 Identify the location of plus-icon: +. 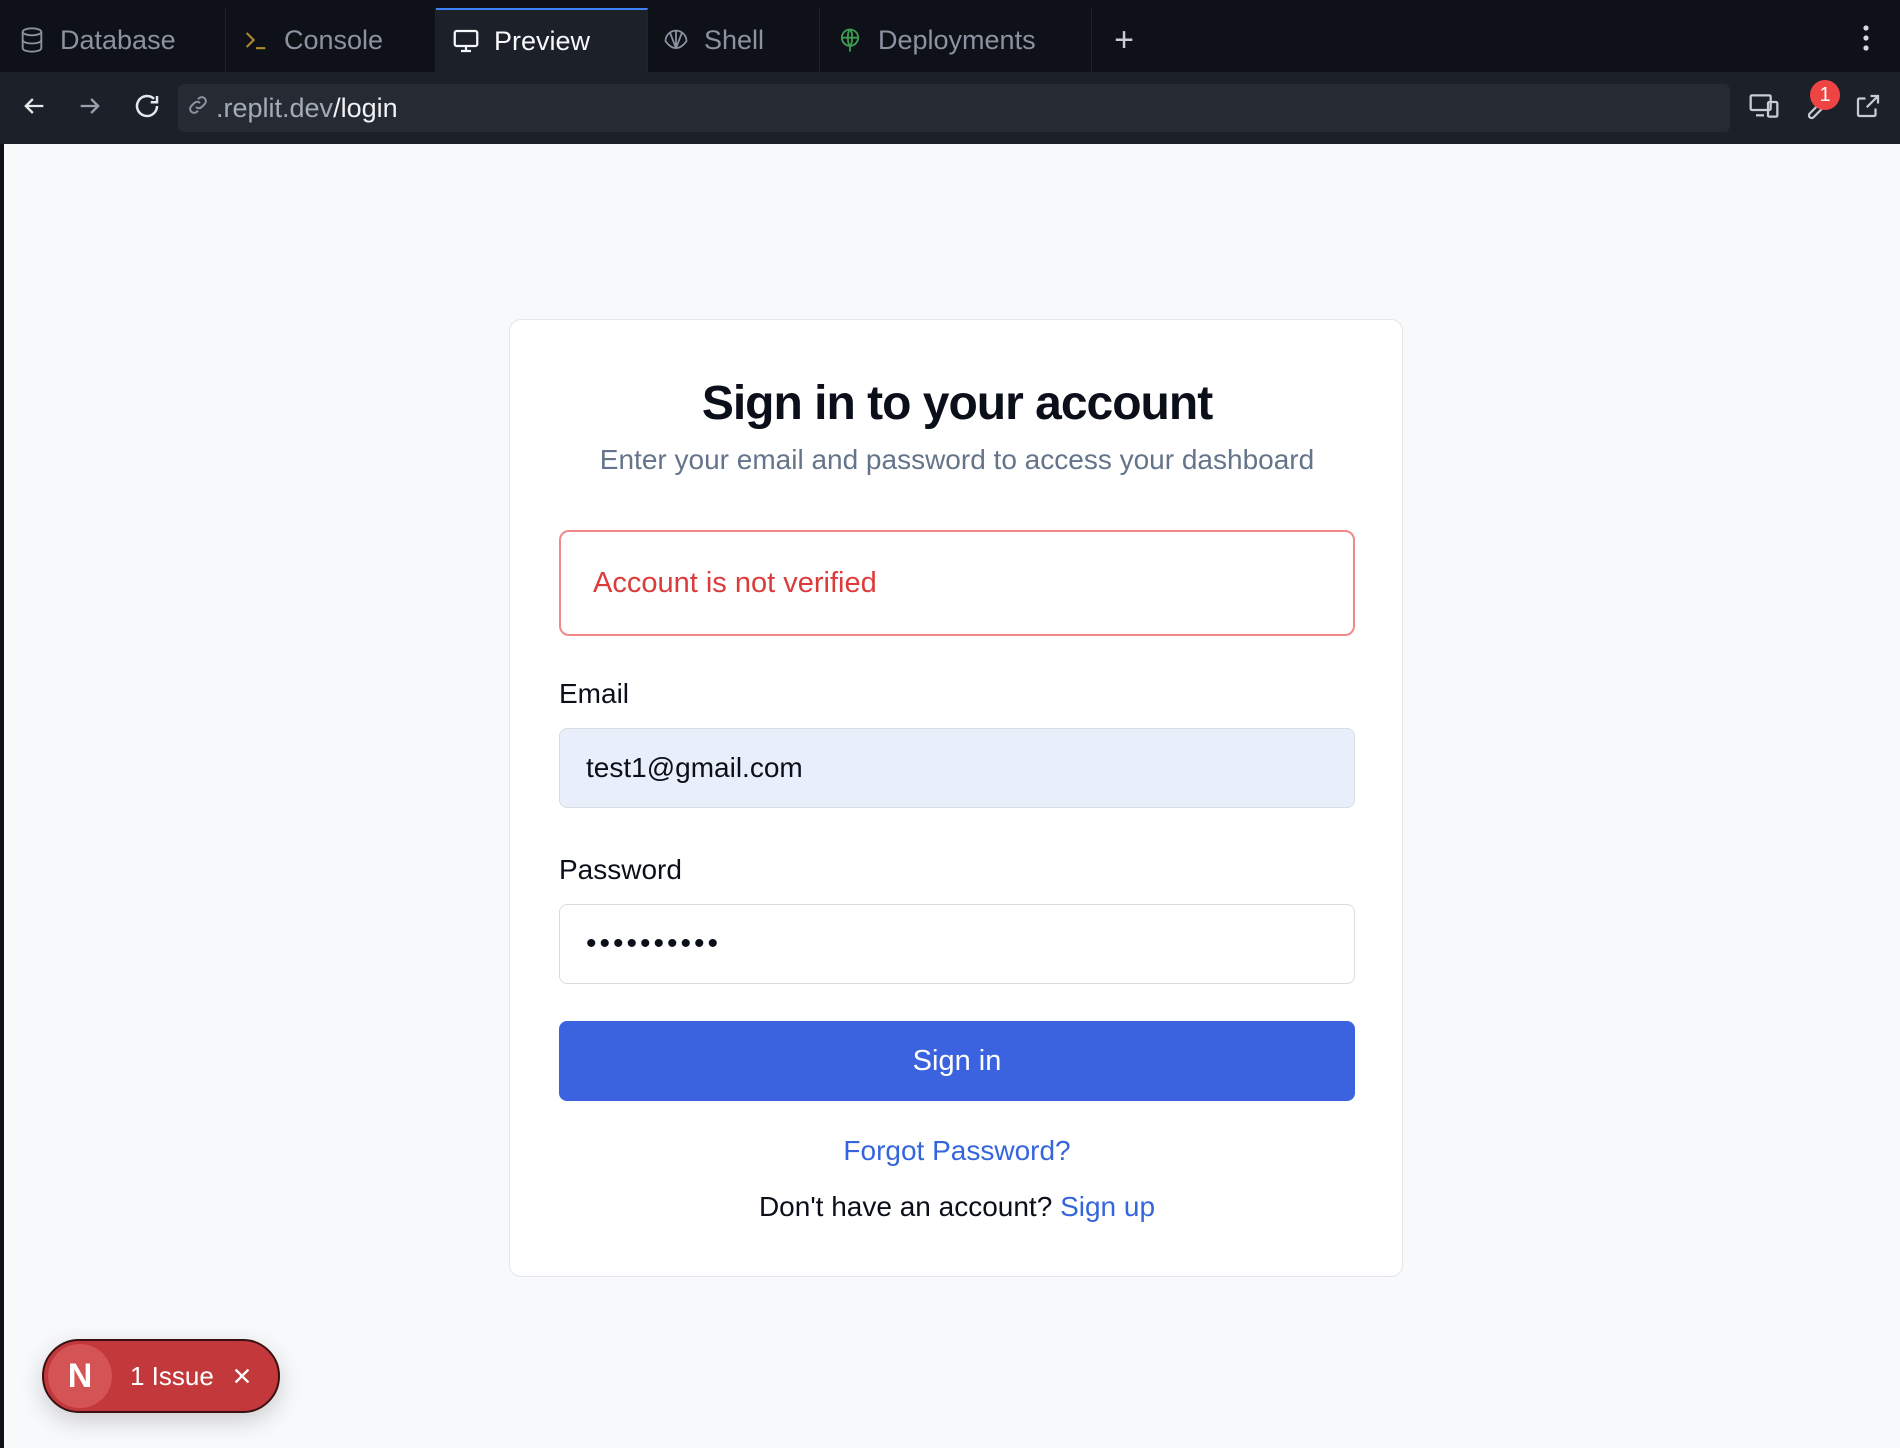
(1124, 39).